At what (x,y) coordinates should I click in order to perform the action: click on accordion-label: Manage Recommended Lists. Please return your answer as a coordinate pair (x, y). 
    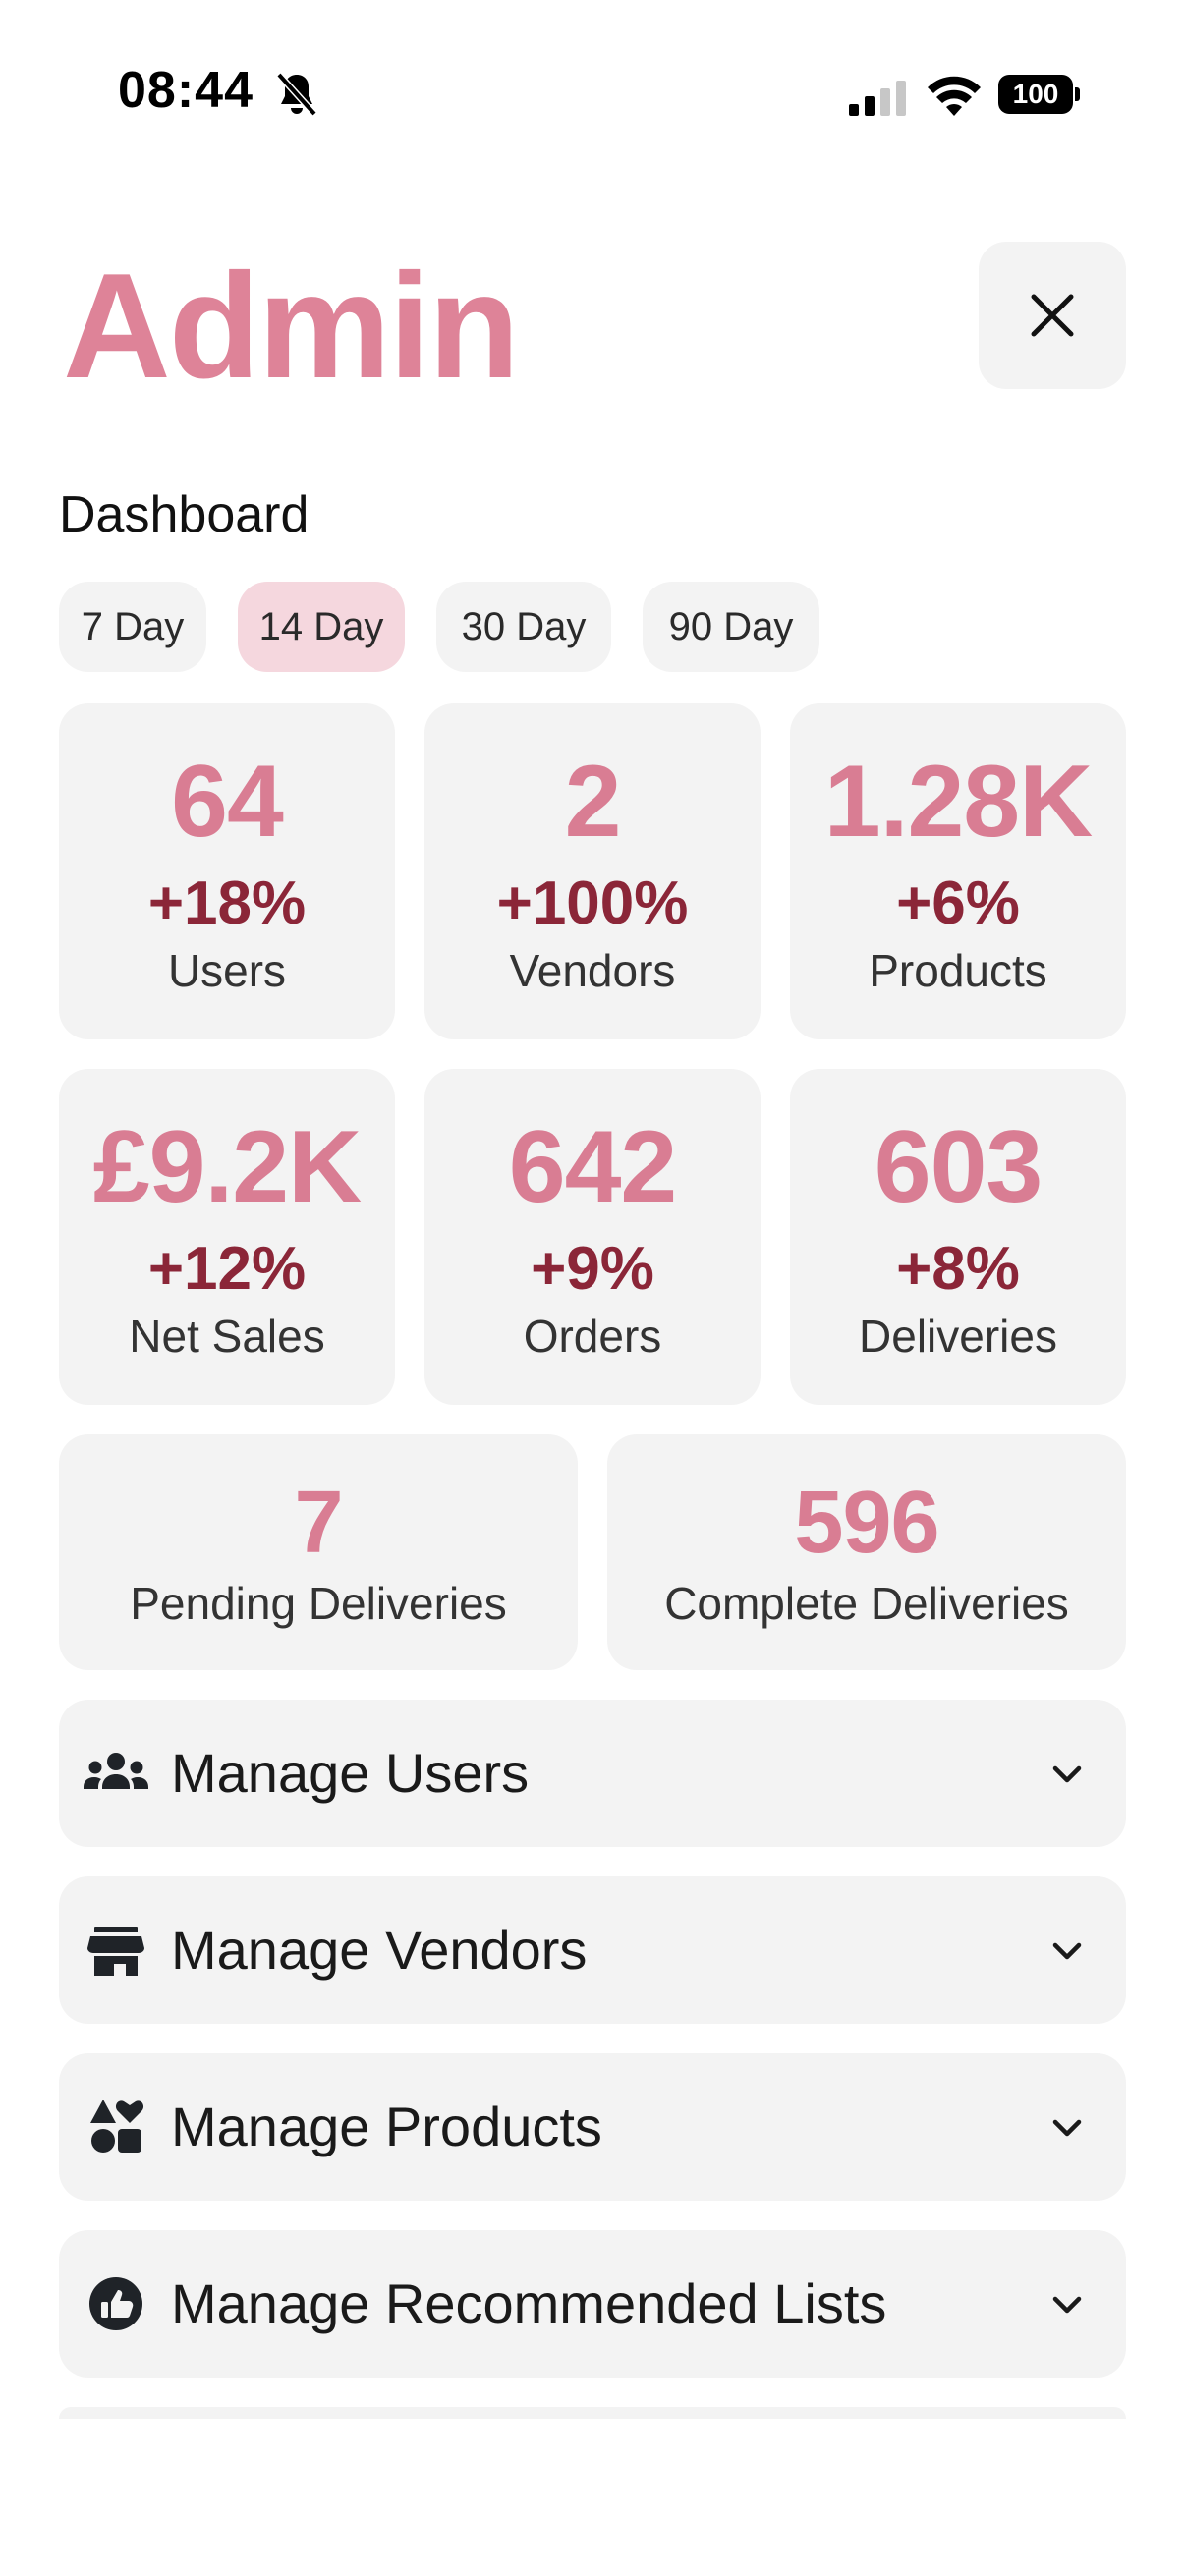
    Looking at the image, I should click on (529, 2303).